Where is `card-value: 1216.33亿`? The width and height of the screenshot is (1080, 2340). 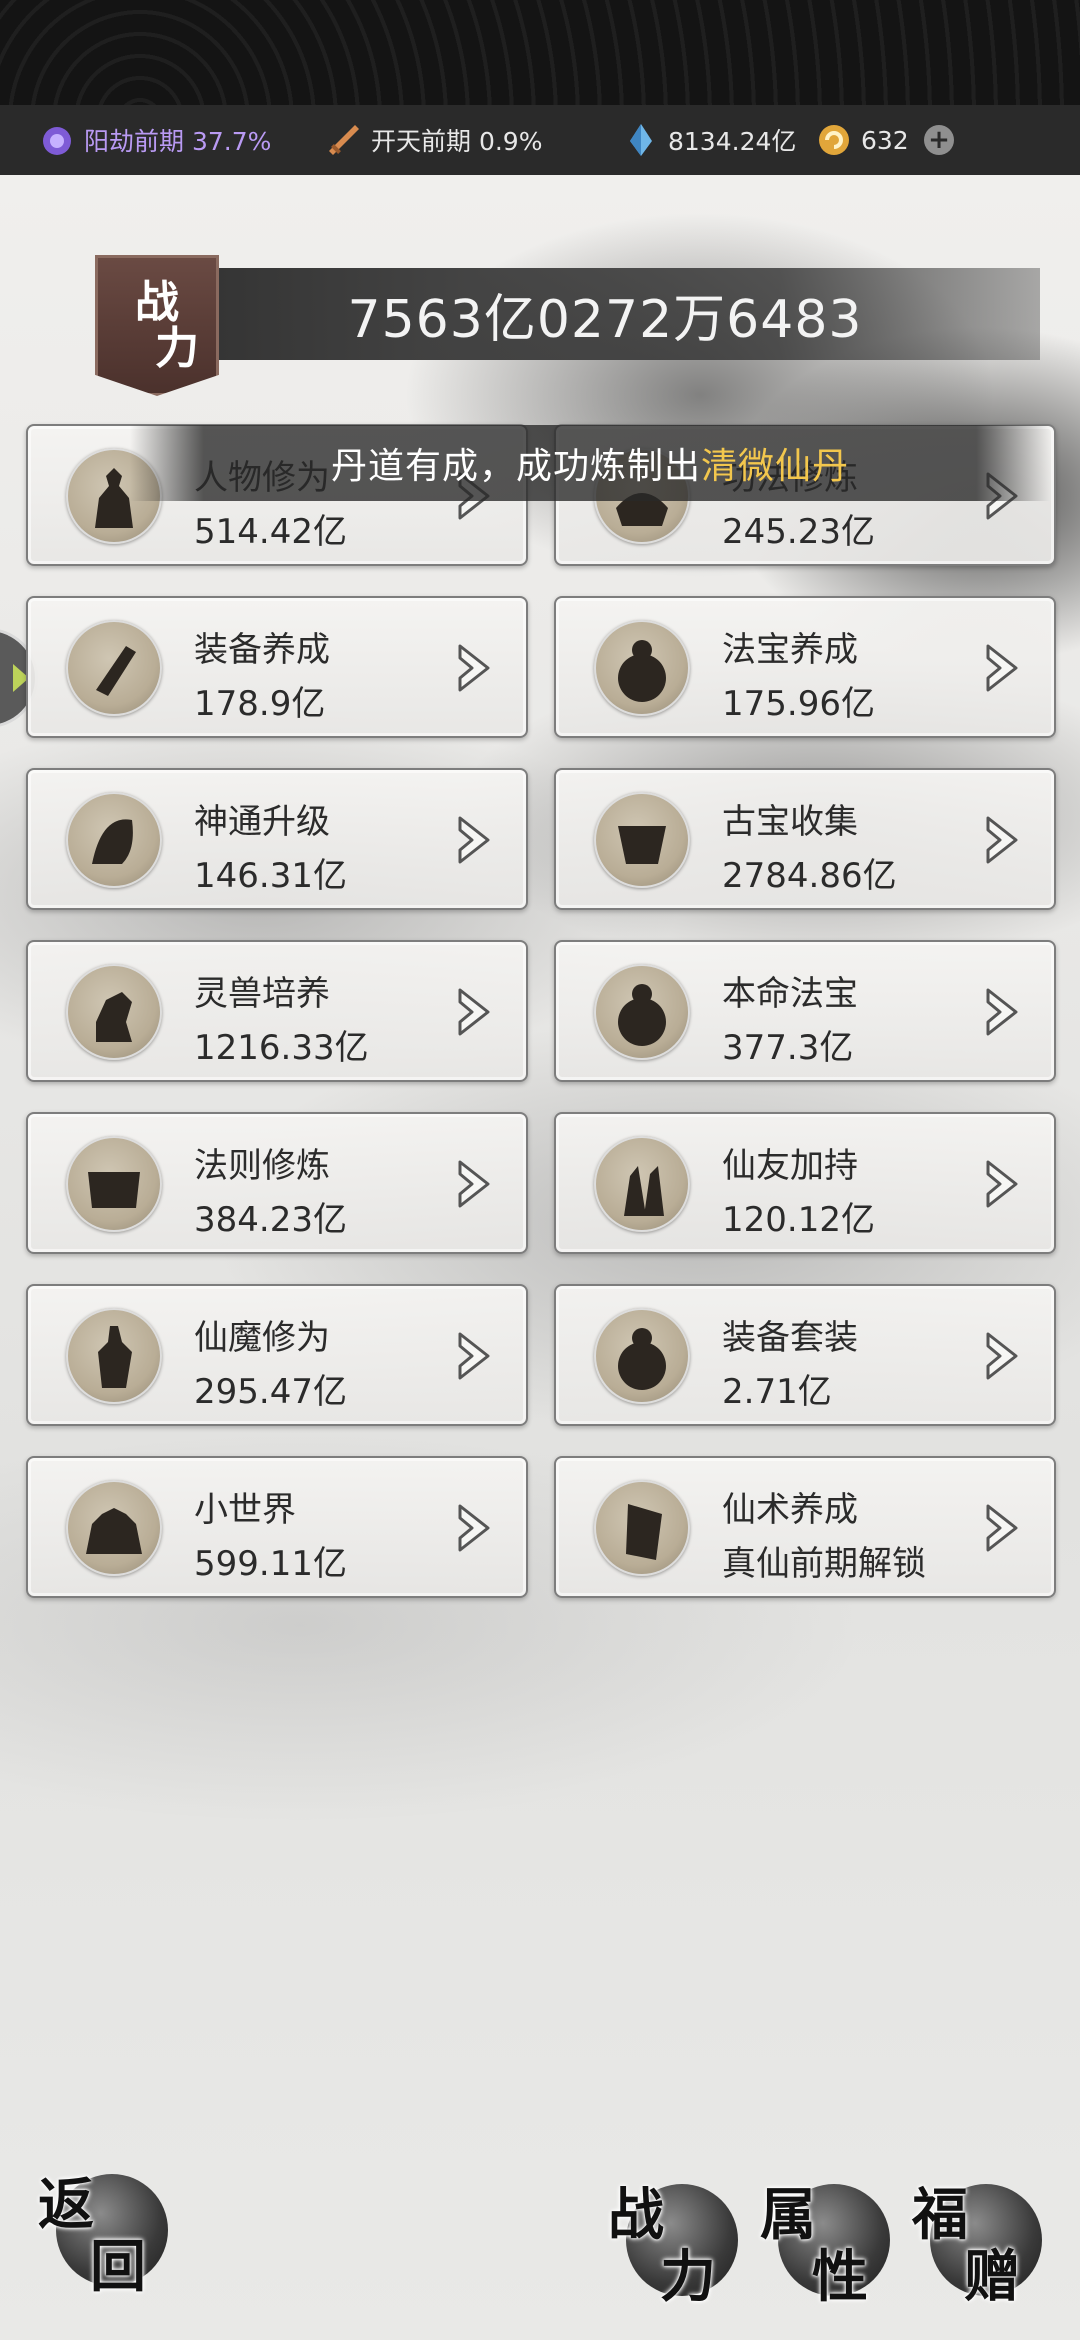 card-value: 1216.33亿 is located at coordinates (281, 1048).